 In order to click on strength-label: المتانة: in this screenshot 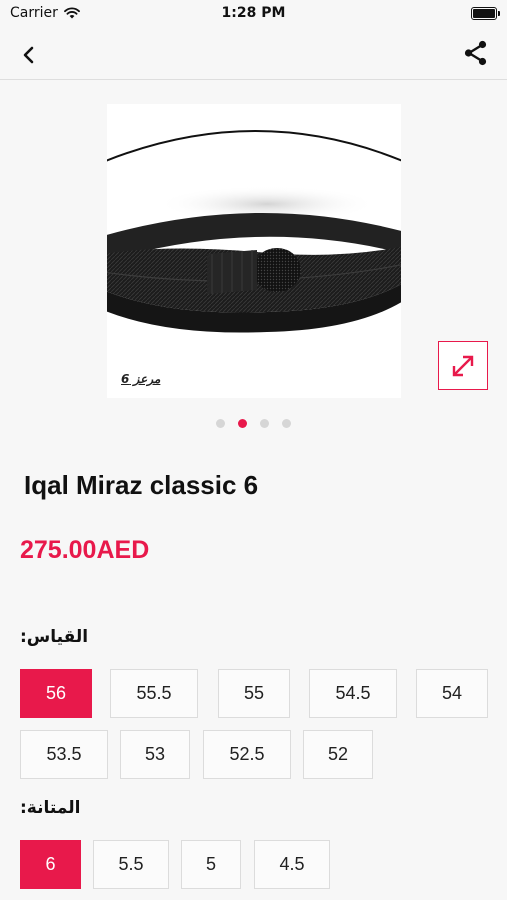, I will do `click(50, 808)`.